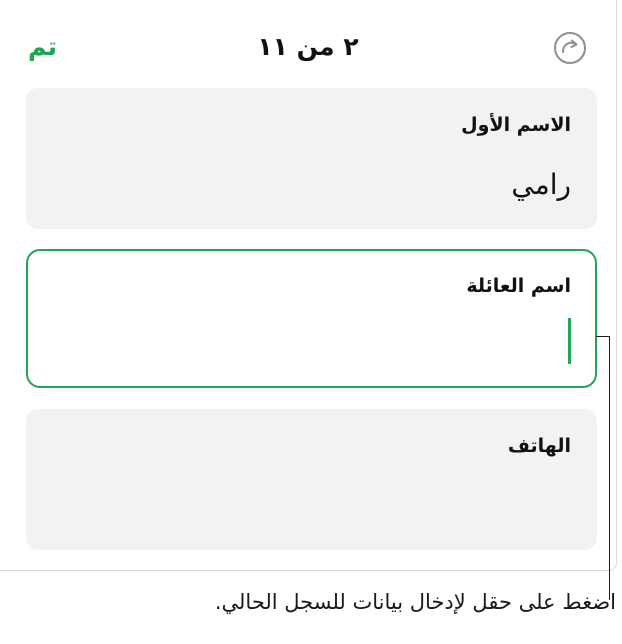  Describe the element at coordinates (415, 602) in the screenshot. I see `callout-caption: اضغط على حقل لإدخال بيانات للسجل الحالي.` at that location.